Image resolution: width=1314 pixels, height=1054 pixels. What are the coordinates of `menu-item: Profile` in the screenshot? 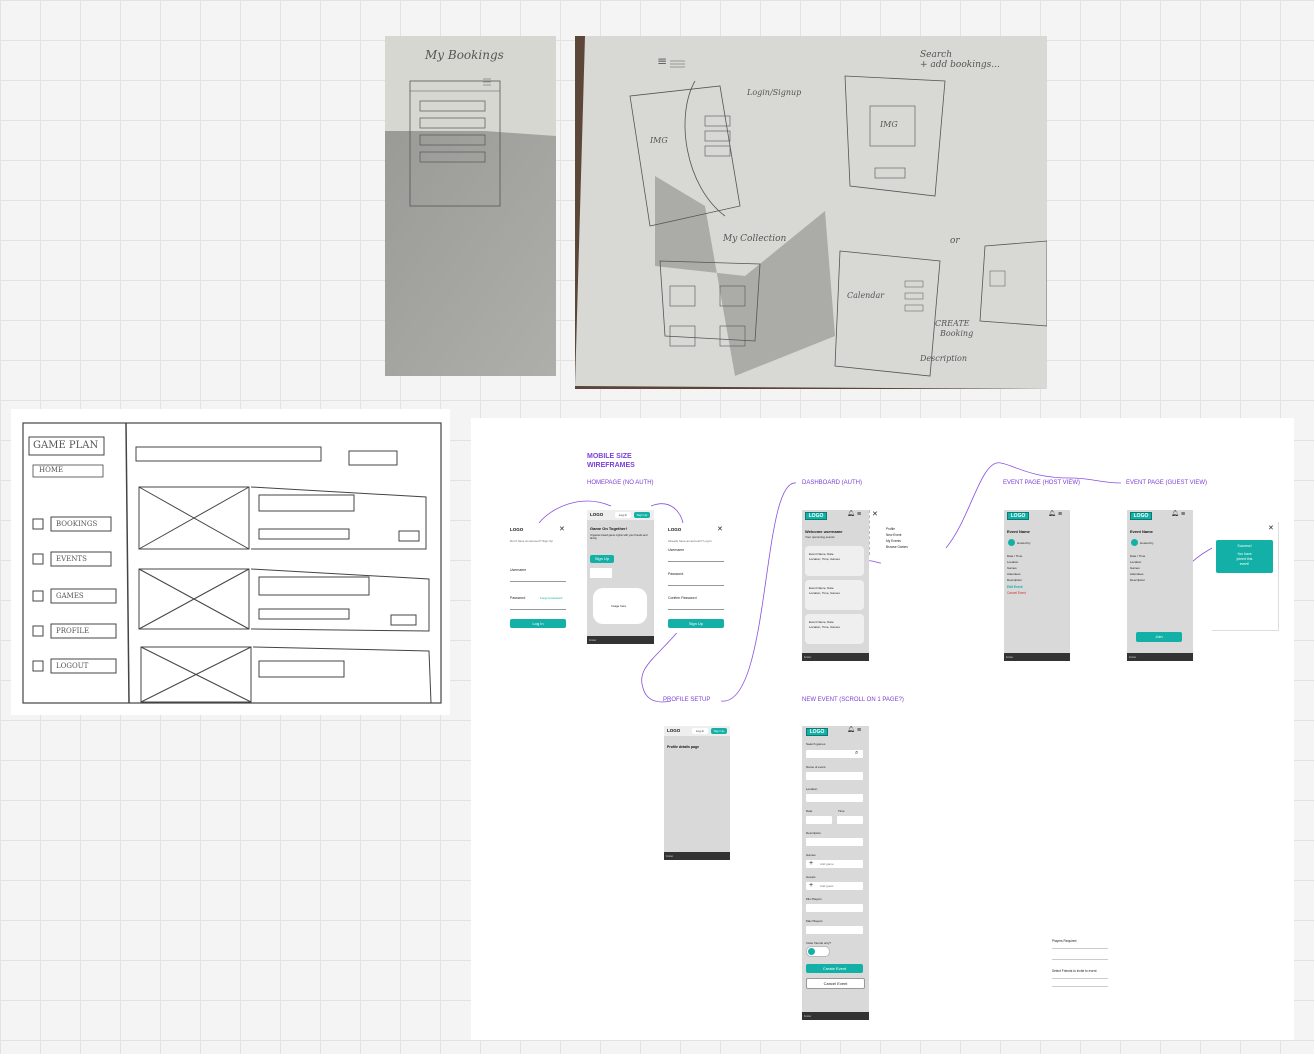 It's located at (890, 529).